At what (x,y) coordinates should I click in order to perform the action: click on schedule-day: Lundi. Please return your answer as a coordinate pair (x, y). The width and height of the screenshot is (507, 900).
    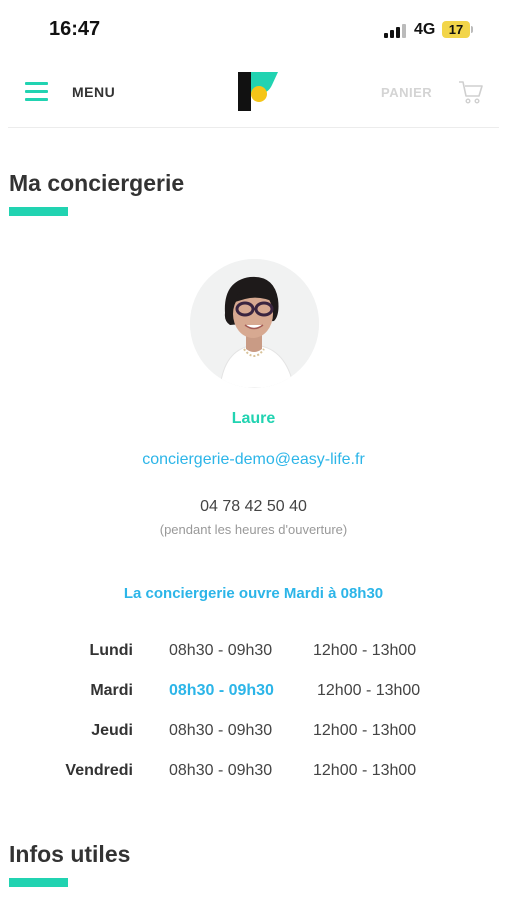
    Looking at the image, I should click on (111, 650).